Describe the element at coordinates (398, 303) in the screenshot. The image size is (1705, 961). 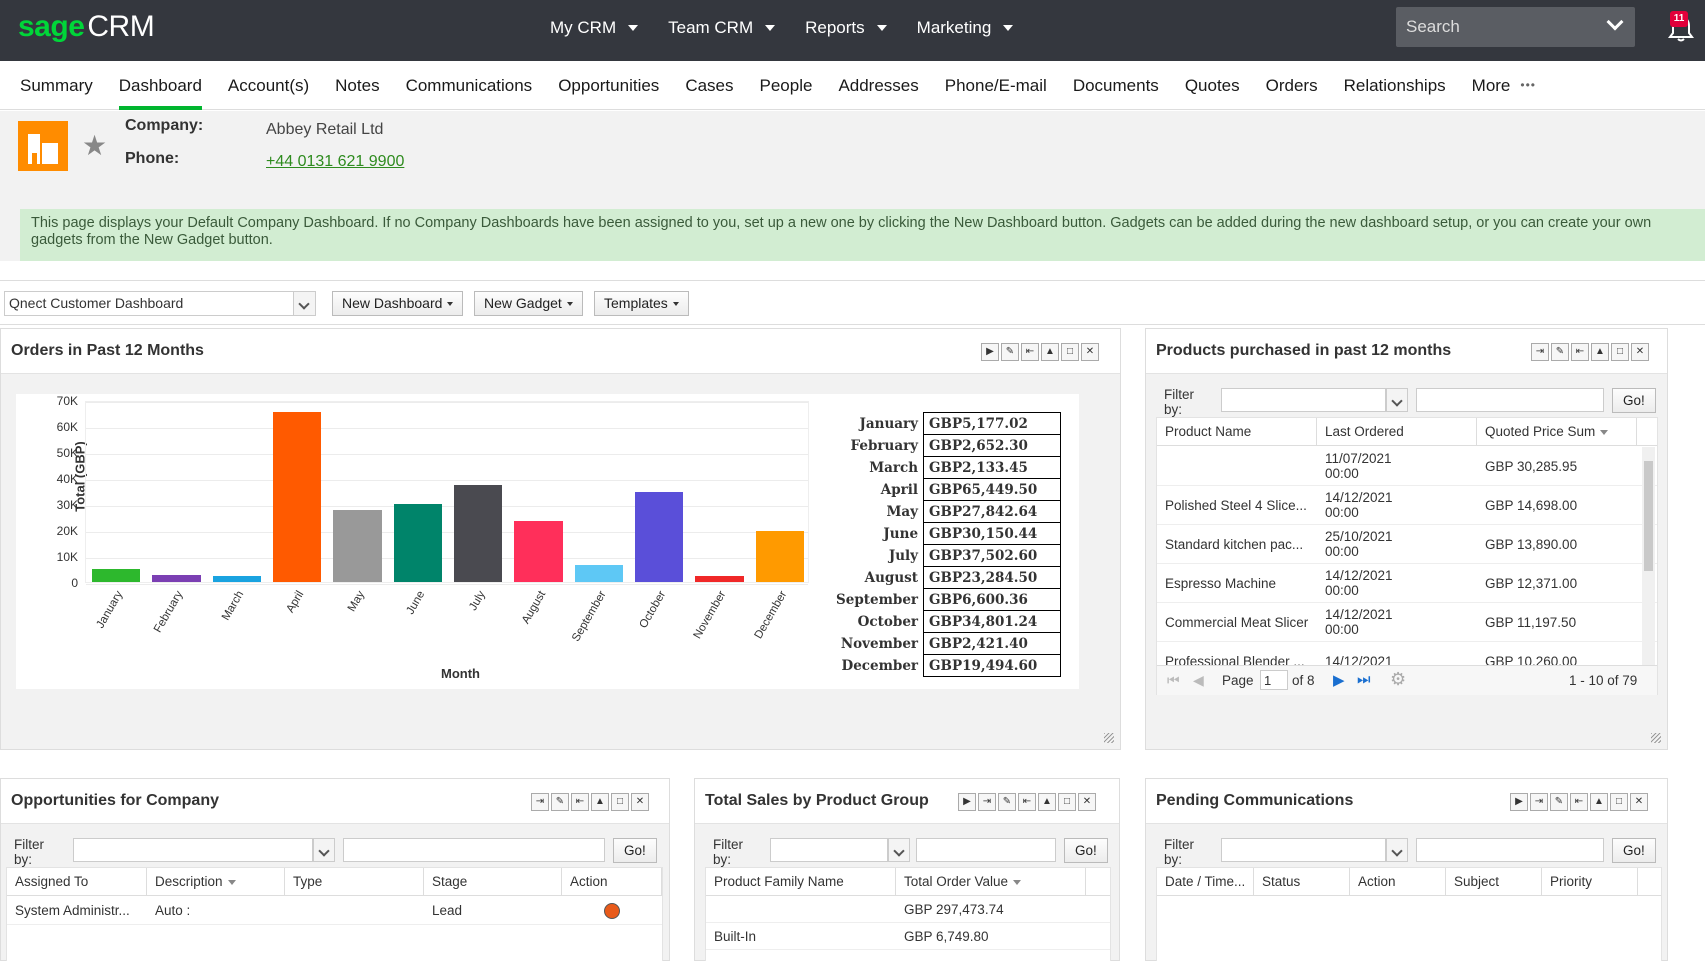
I see `new-dashboard-button: New Dashboard` at that location.